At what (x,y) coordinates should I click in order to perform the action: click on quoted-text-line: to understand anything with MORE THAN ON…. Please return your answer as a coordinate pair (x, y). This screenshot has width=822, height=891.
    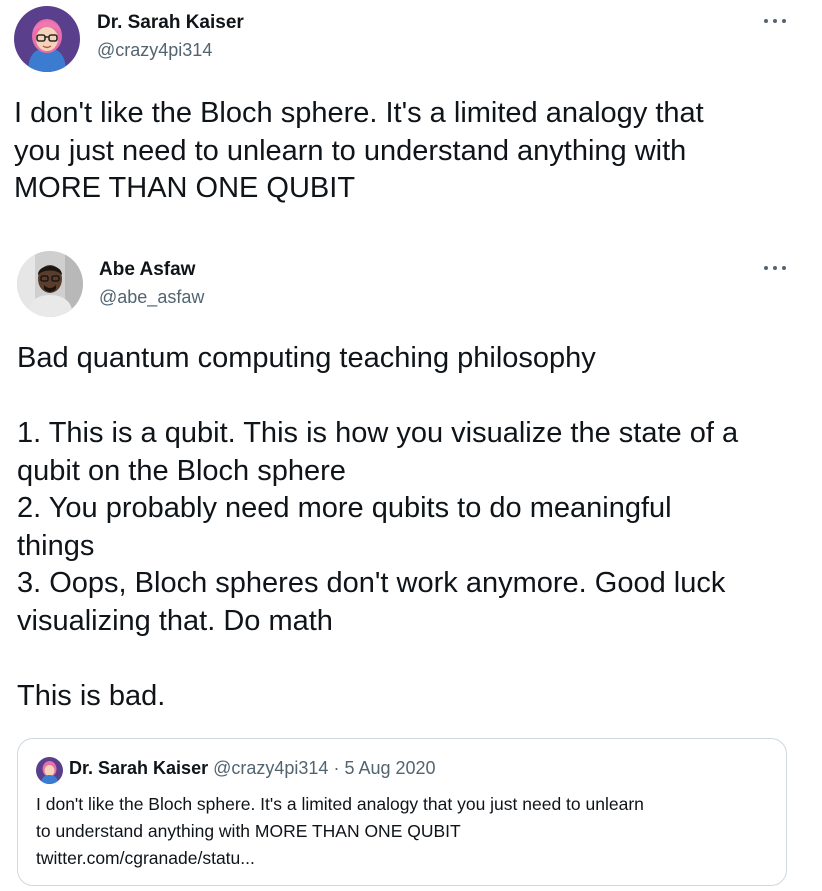
    Looking at the image, I should click on (248, 831).